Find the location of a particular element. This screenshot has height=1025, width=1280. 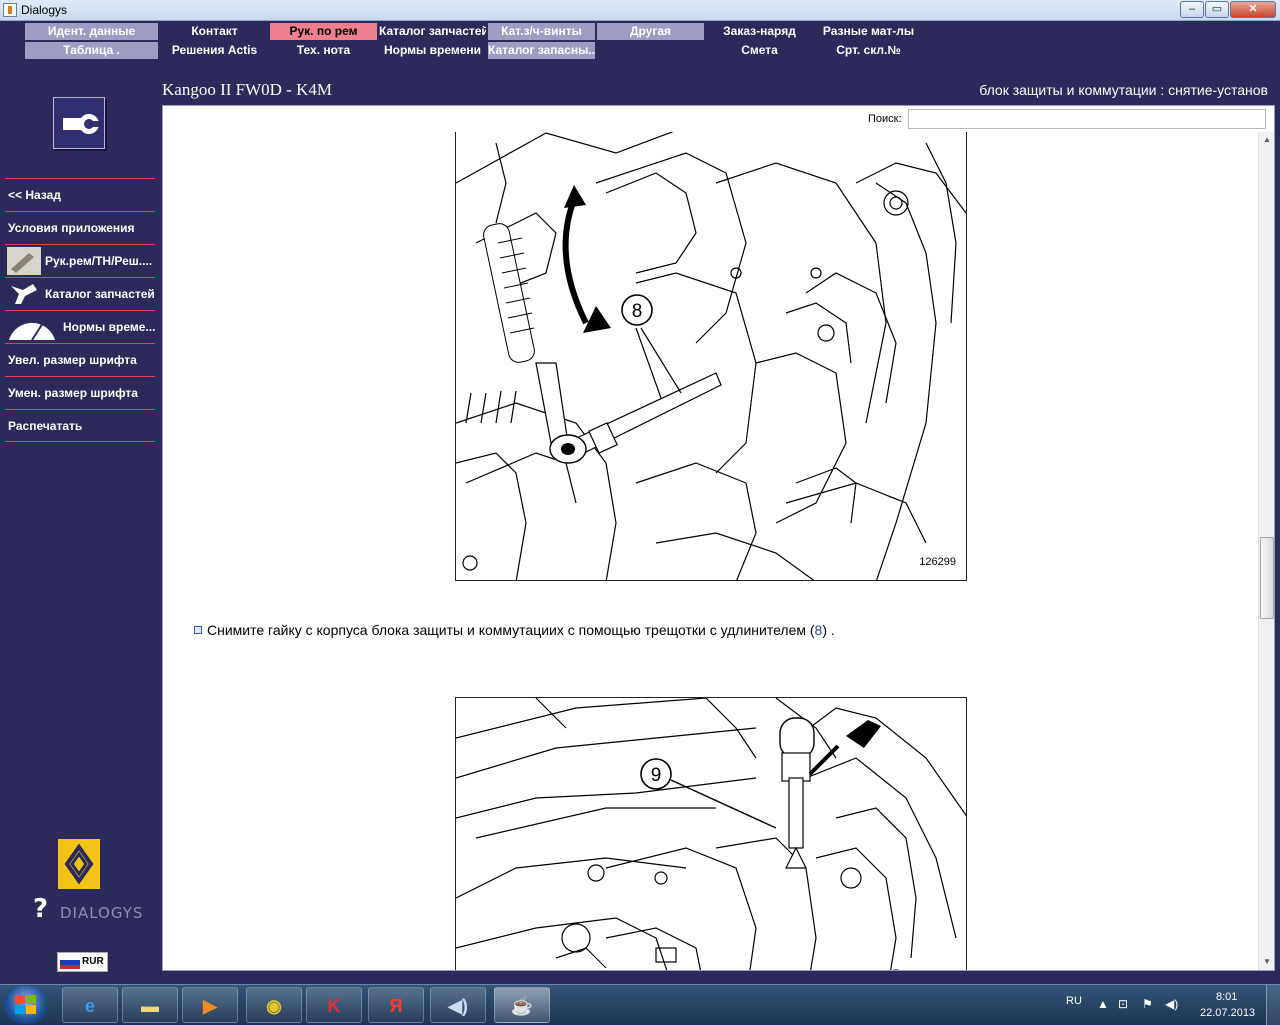

sidebar-item-font-decrease: Умен. размер шрифта is located at coordinates (80, 392).